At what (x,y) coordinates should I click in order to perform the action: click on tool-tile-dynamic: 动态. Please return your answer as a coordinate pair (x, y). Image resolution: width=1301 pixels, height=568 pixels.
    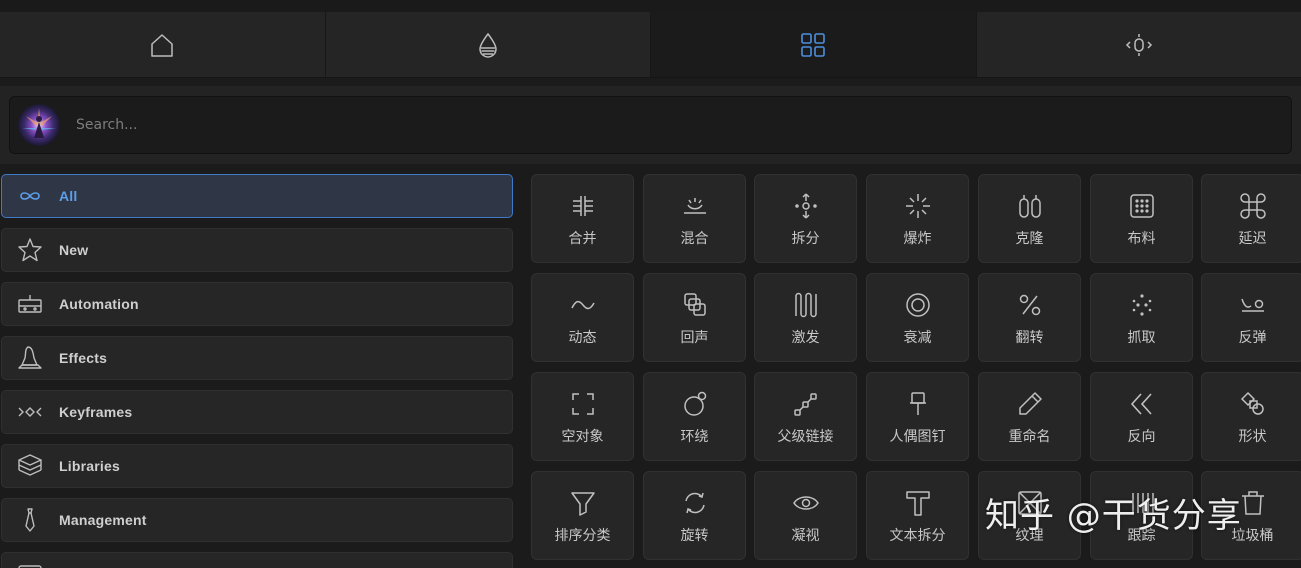
    Looking at the image, I should click on (582, 317).